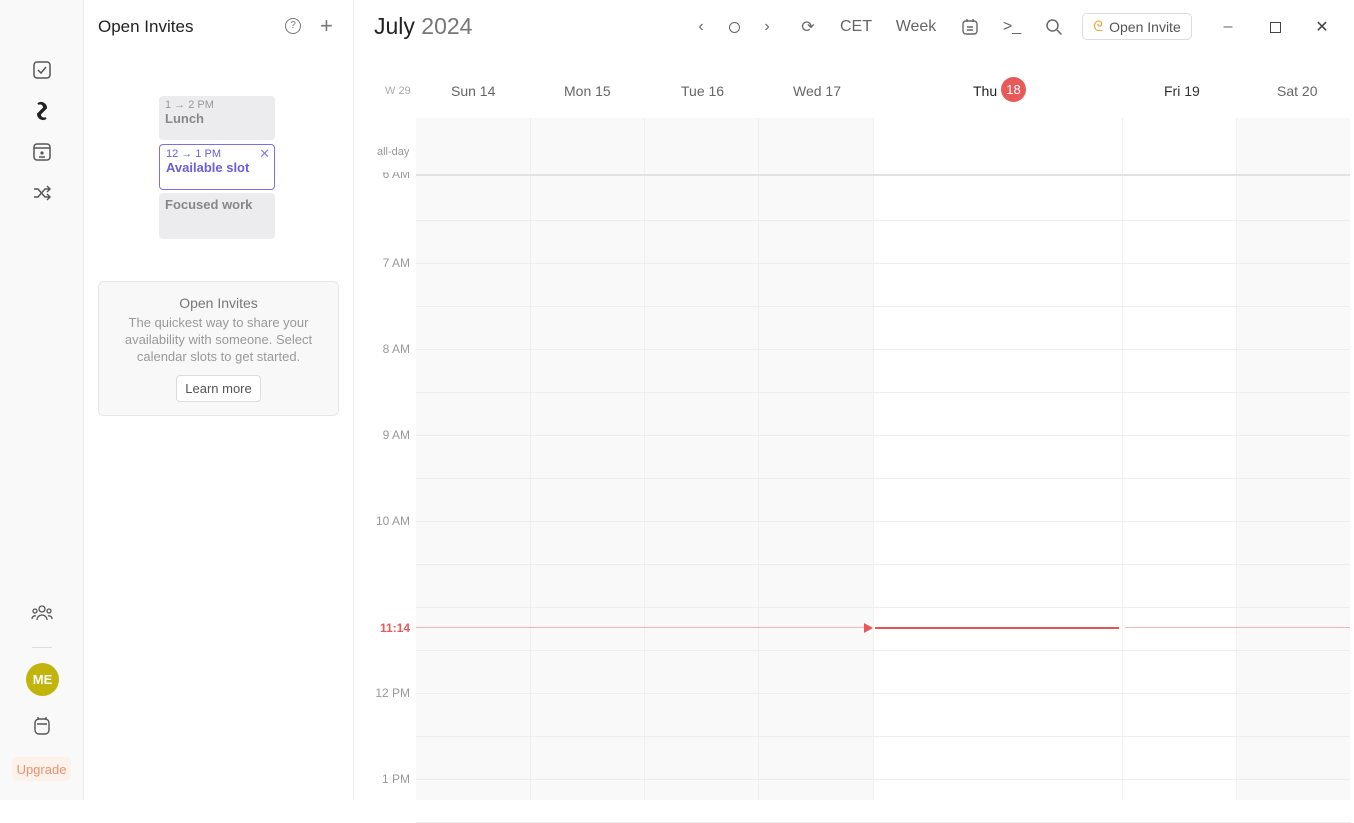 The width and height of the screenshot is (1354, 823). What do you see at coordinates (392, 521) in the screenshot?
I see `hour-label: 10 AM` at bounding box center [392, 521].